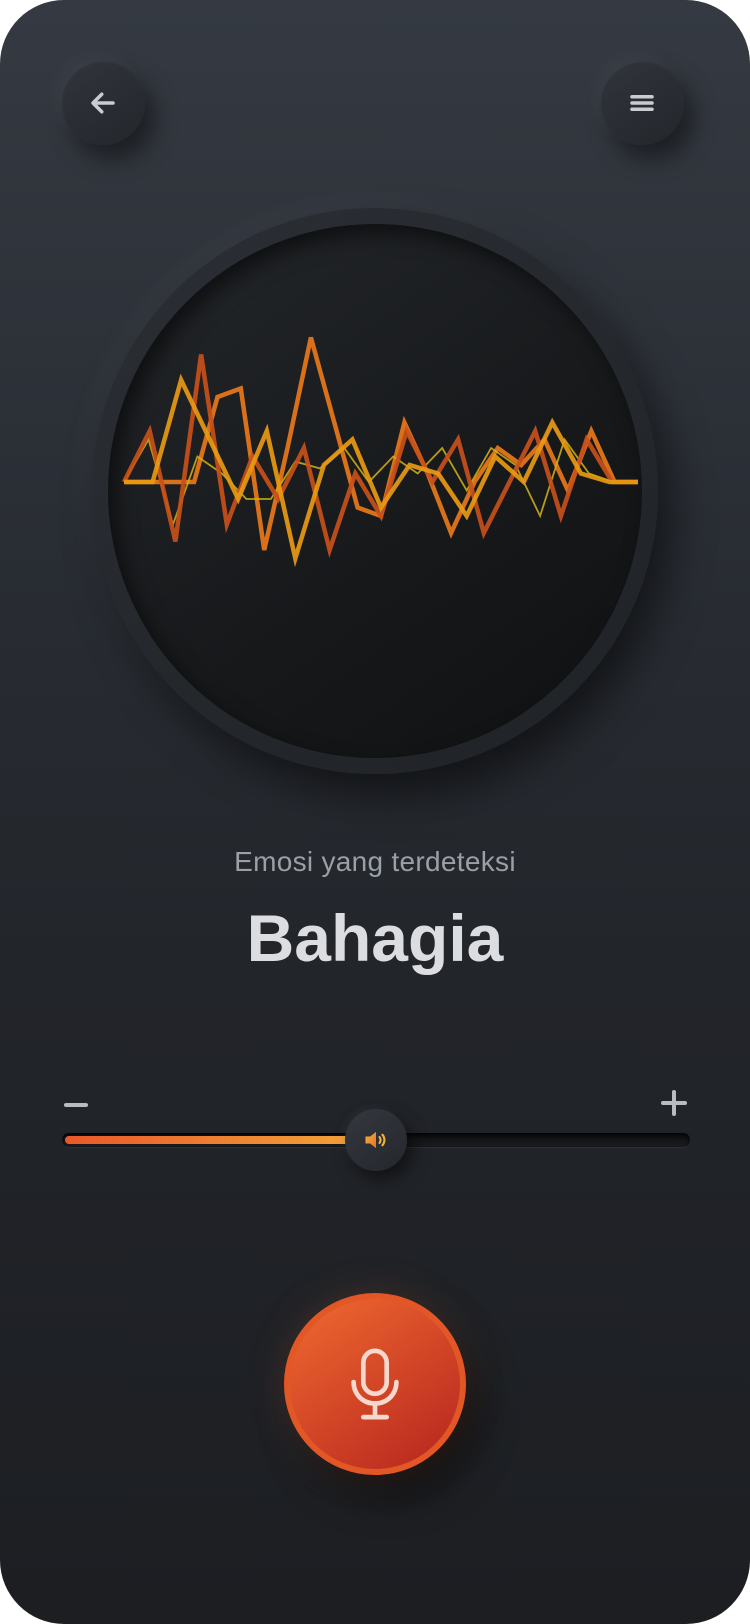 The image size is (750, 1624). I want to click on hamburger-menu-icon, so click(642, 103).